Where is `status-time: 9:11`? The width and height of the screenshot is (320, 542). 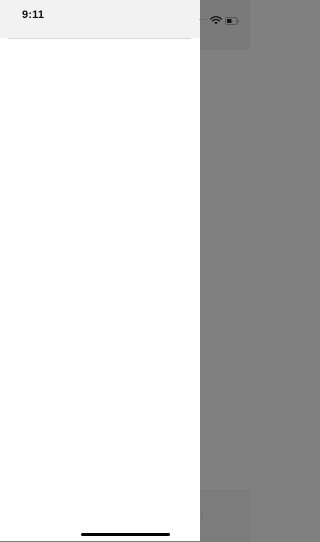 status-time: 9:11 is located at coordinates (33, 15).